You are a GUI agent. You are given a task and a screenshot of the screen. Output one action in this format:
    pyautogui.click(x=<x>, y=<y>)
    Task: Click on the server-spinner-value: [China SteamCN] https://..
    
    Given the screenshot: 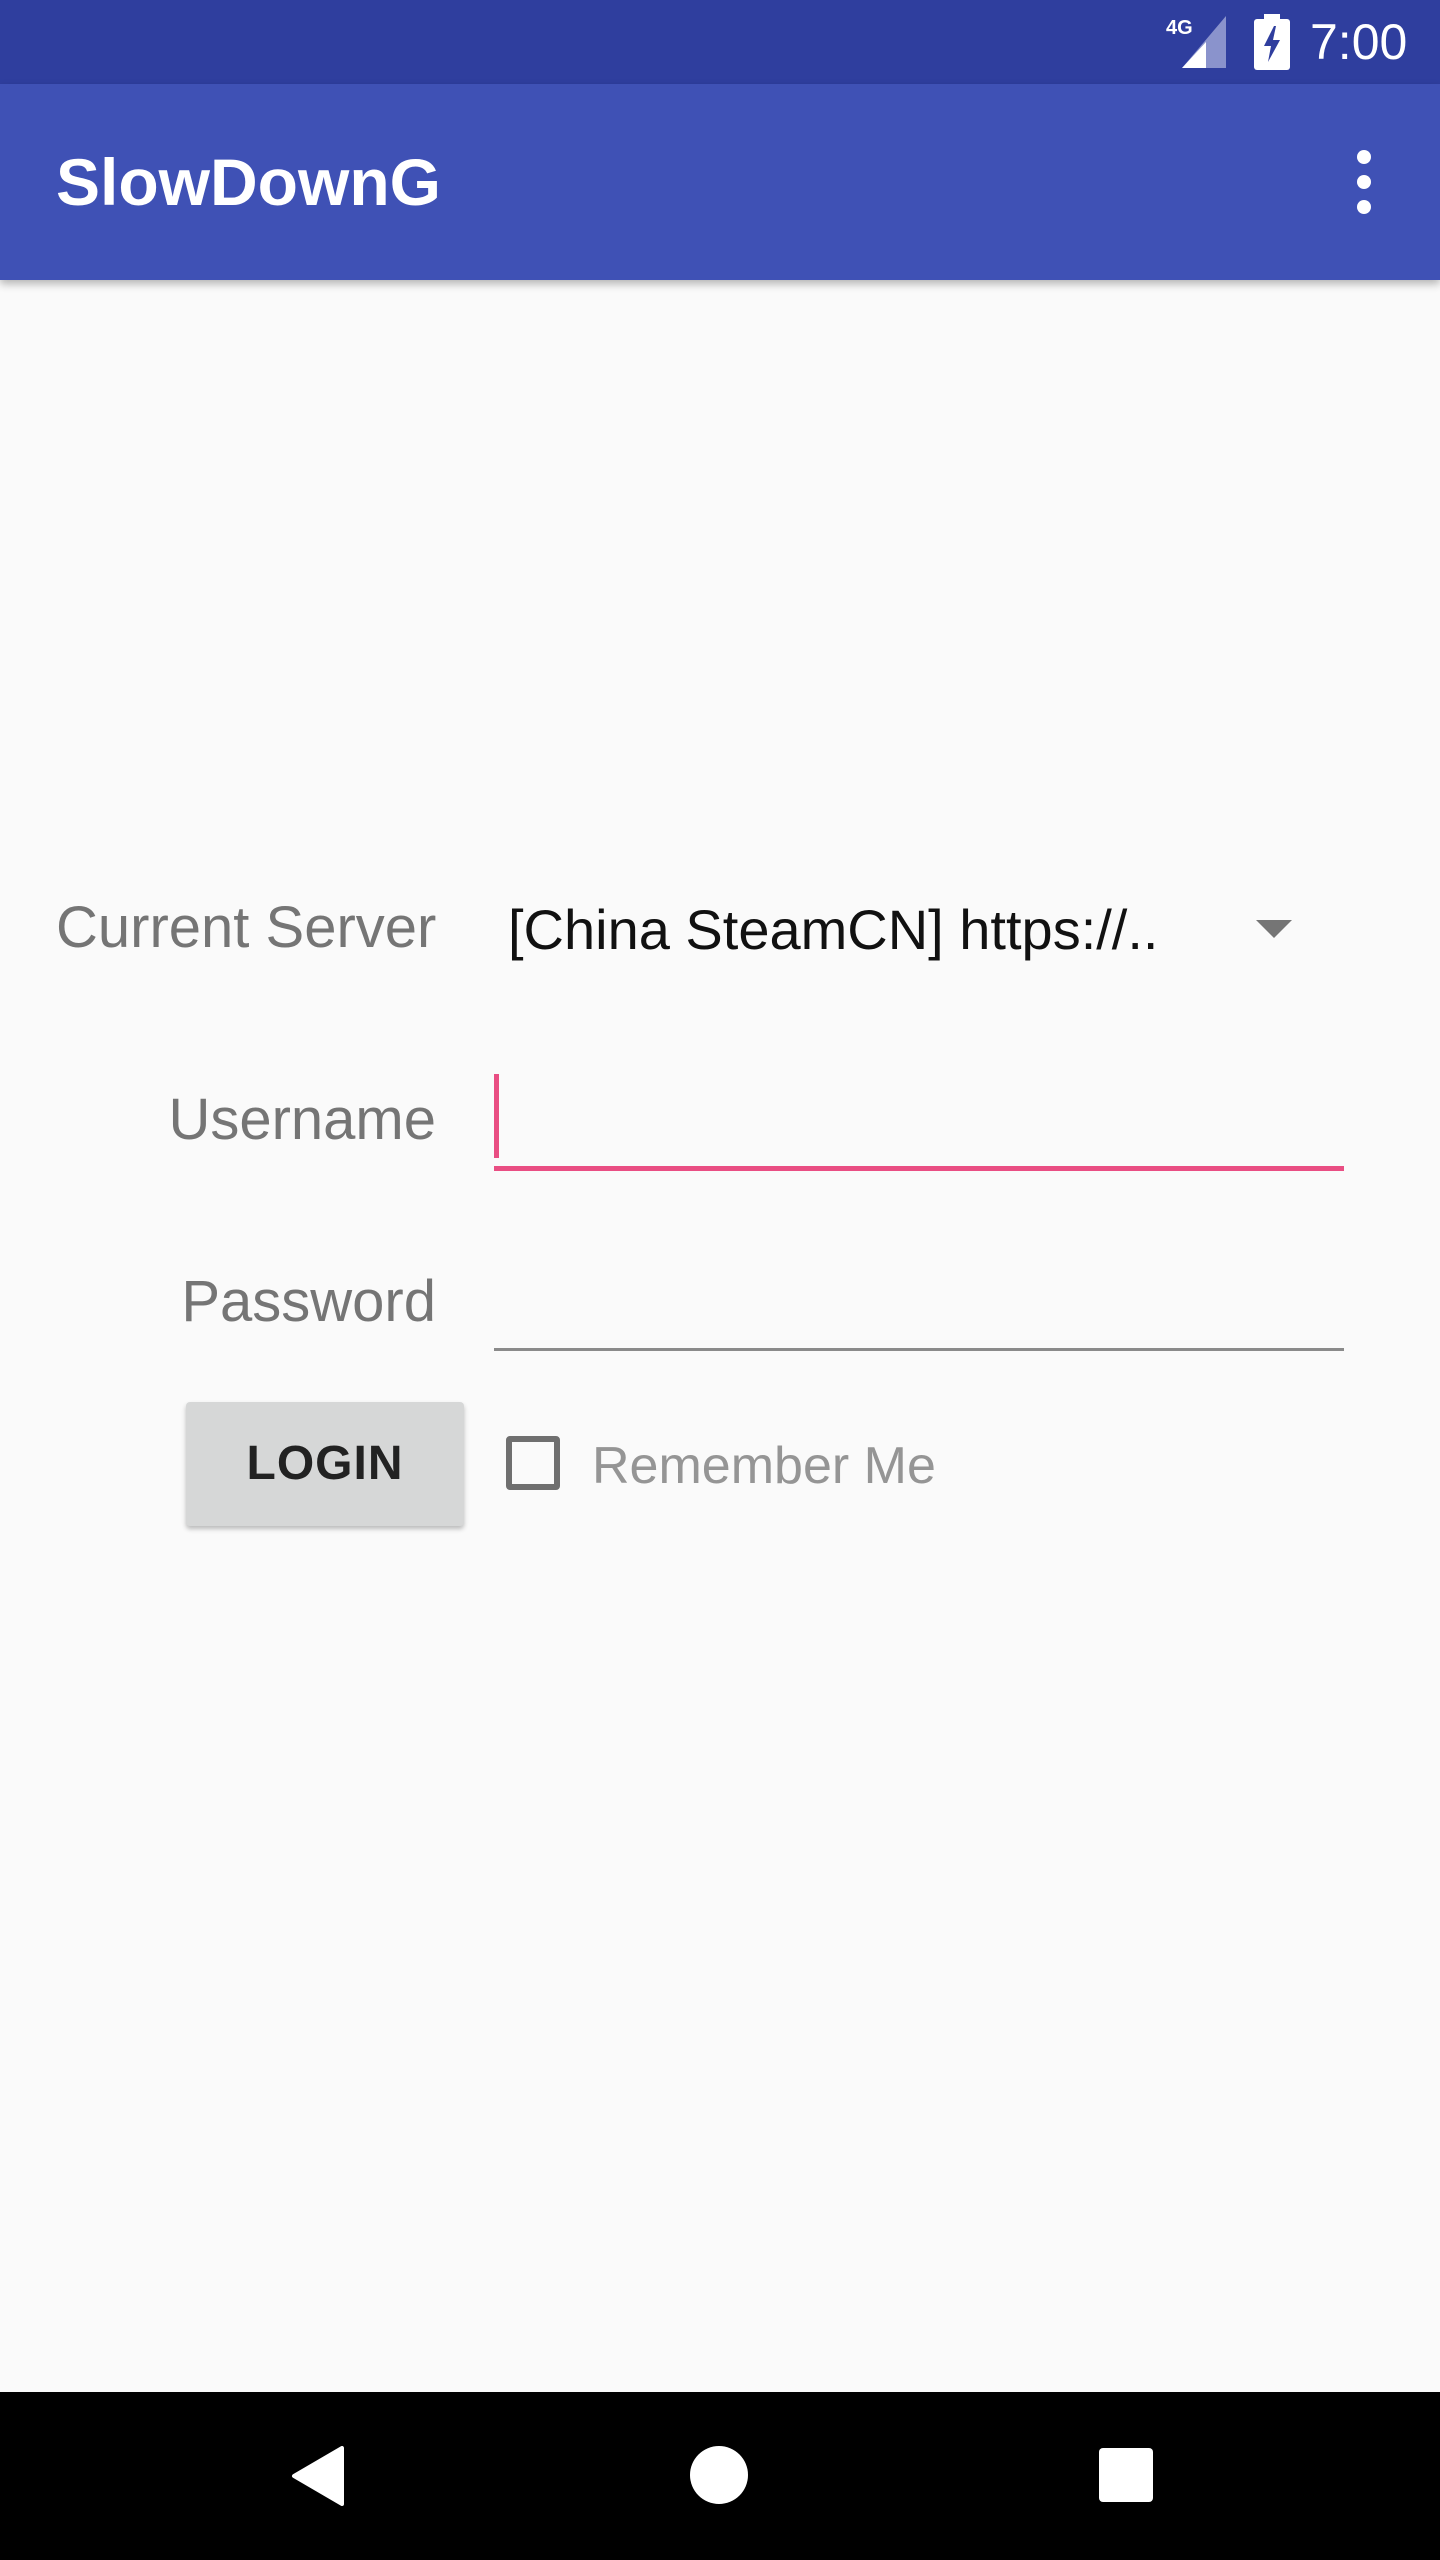 What is the action you would take?
    pyautogui.click(x=833, y=929)
    